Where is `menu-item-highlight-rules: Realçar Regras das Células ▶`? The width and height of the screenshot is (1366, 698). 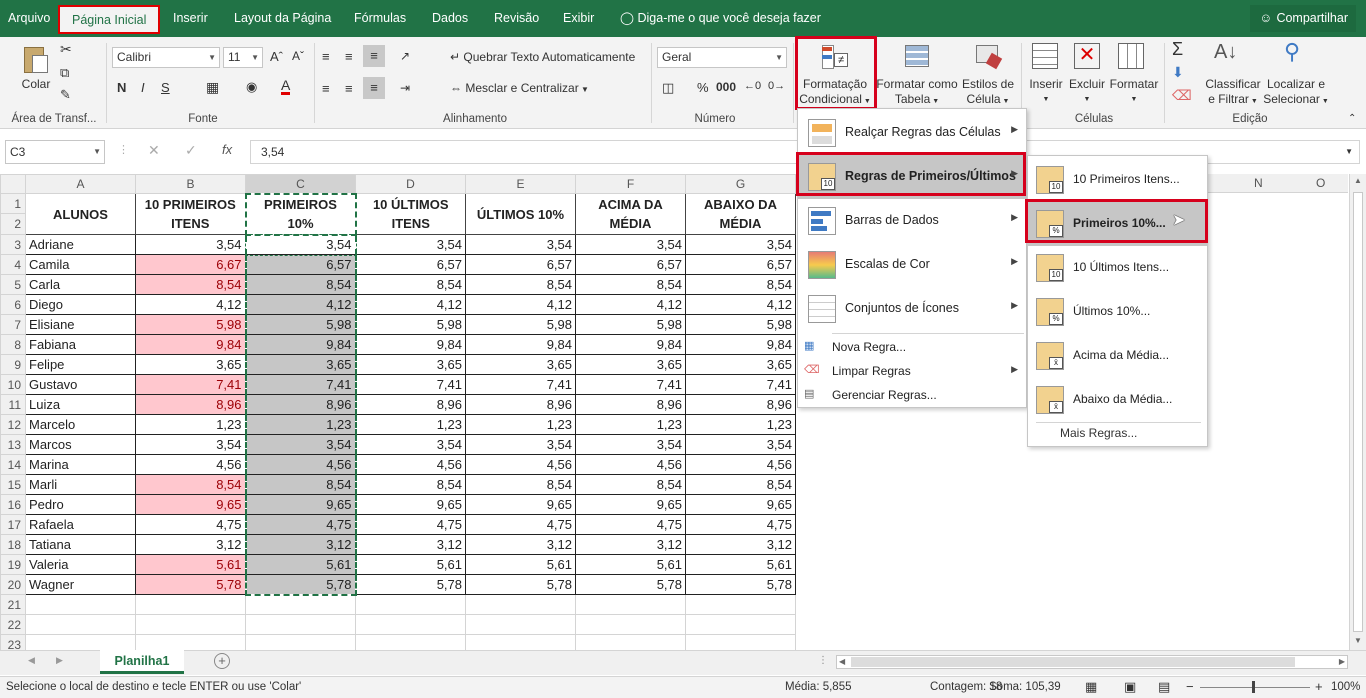 menu-item-highlight-rules: Realçar Regras das Células ▶ is located at coordinates (912, 133).